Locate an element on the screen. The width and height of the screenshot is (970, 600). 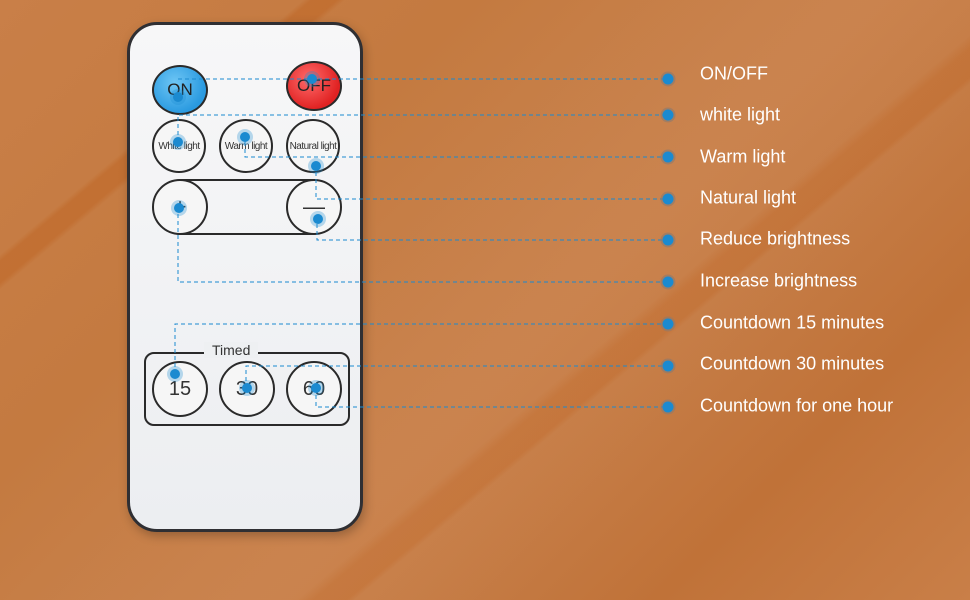
callout-countdown-30: Countdown 30 minutes is located at coordinates (792, 363).